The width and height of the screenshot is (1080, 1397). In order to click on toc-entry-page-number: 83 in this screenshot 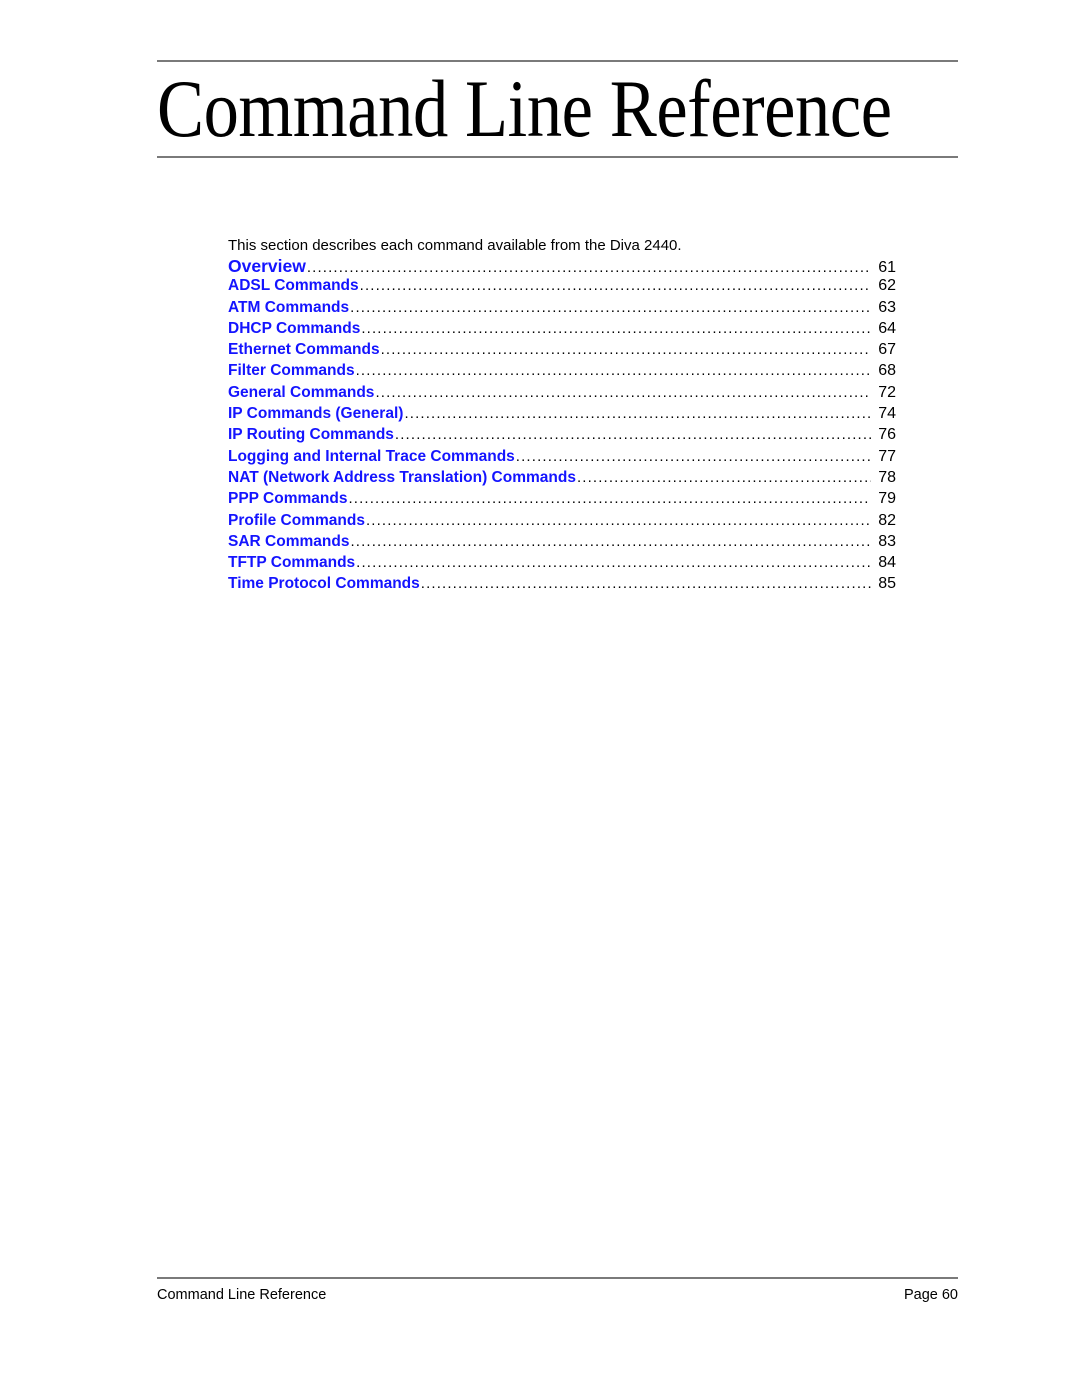, I will do `click(887, 541)`.